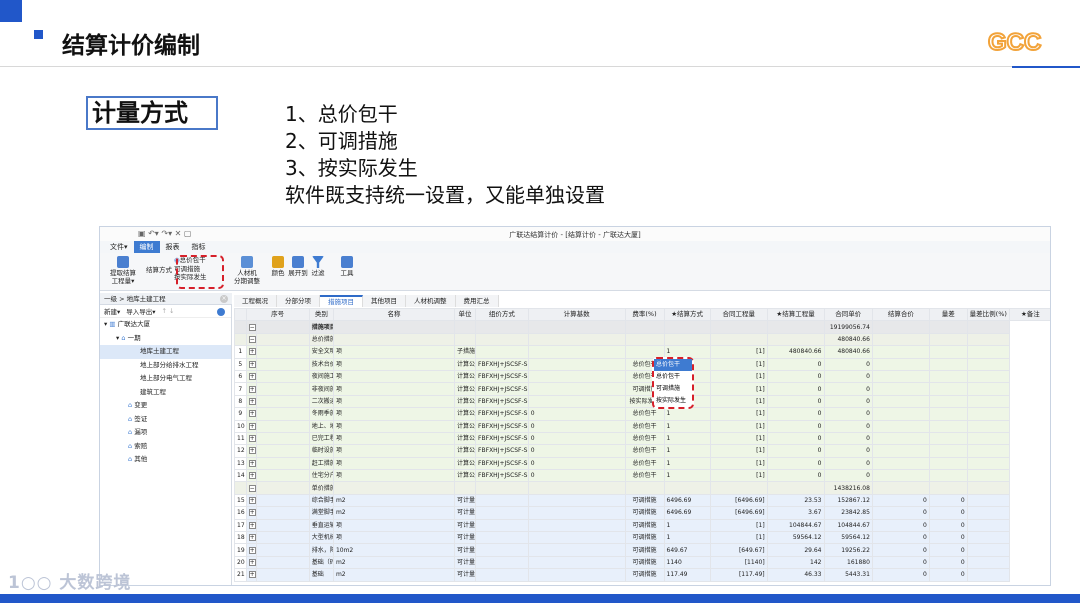 Image resolution: width=1080 pixels, height=603 pixels. What do you see at coordinates (251, 525) in the screenshot?
I see `table-cell: +011703001001` at bounding box center [251, 525].